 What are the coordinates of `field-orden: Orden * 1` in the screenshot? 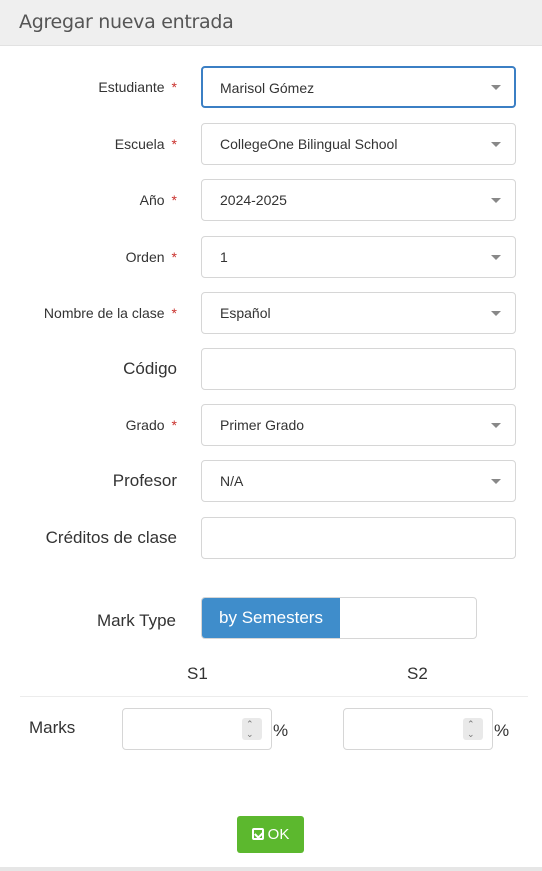 It's located at (271, 257).